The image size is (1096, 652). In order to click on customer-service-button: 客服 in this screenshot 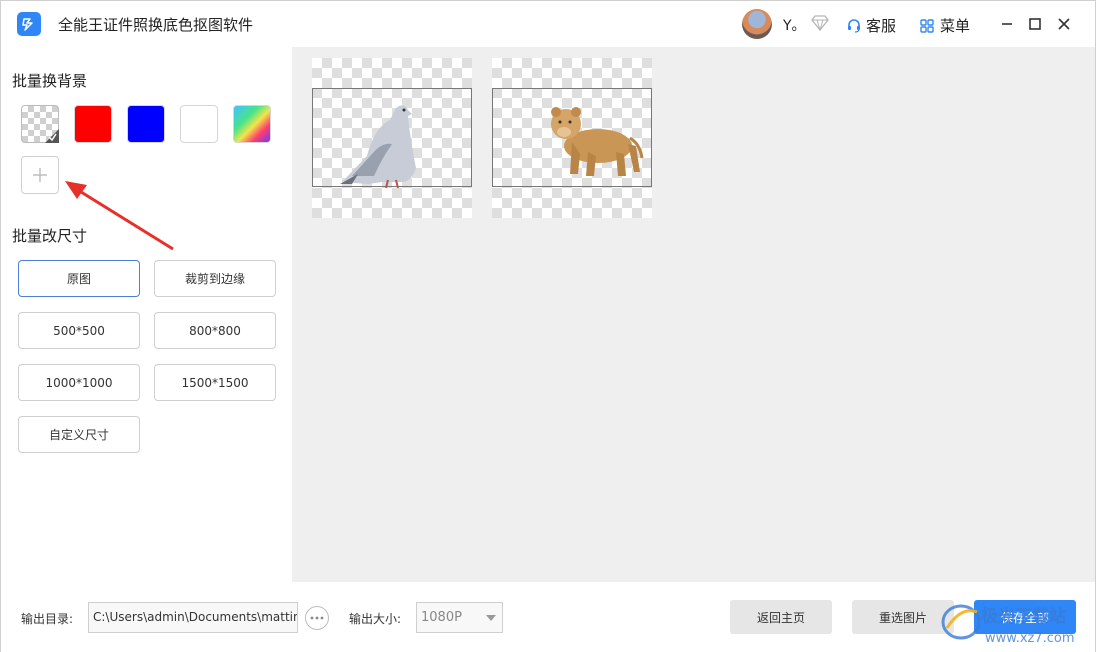, I will do `click(871, 25)`.